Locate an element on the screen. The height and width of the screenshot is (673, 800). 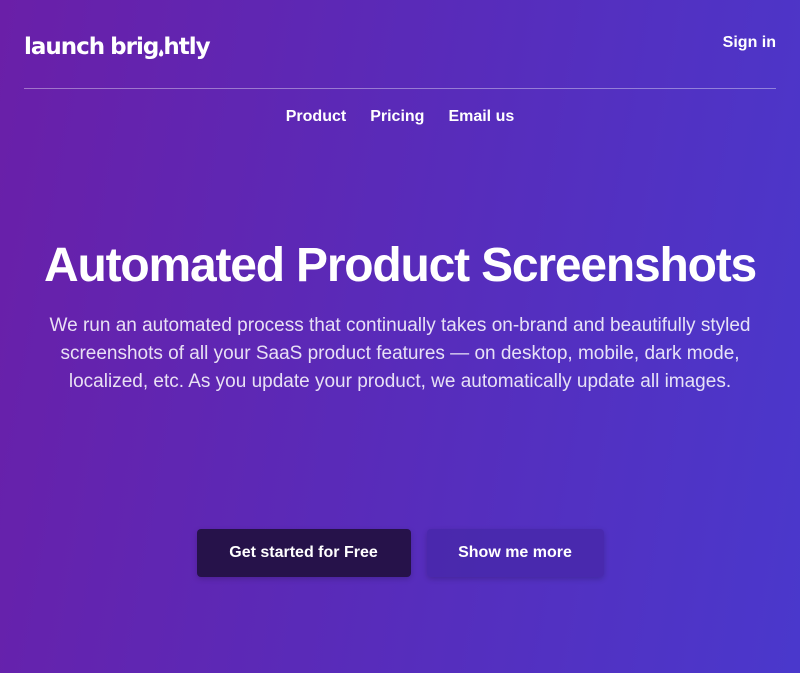
logo-text-launch: launch is located at coordinates (64, 47).